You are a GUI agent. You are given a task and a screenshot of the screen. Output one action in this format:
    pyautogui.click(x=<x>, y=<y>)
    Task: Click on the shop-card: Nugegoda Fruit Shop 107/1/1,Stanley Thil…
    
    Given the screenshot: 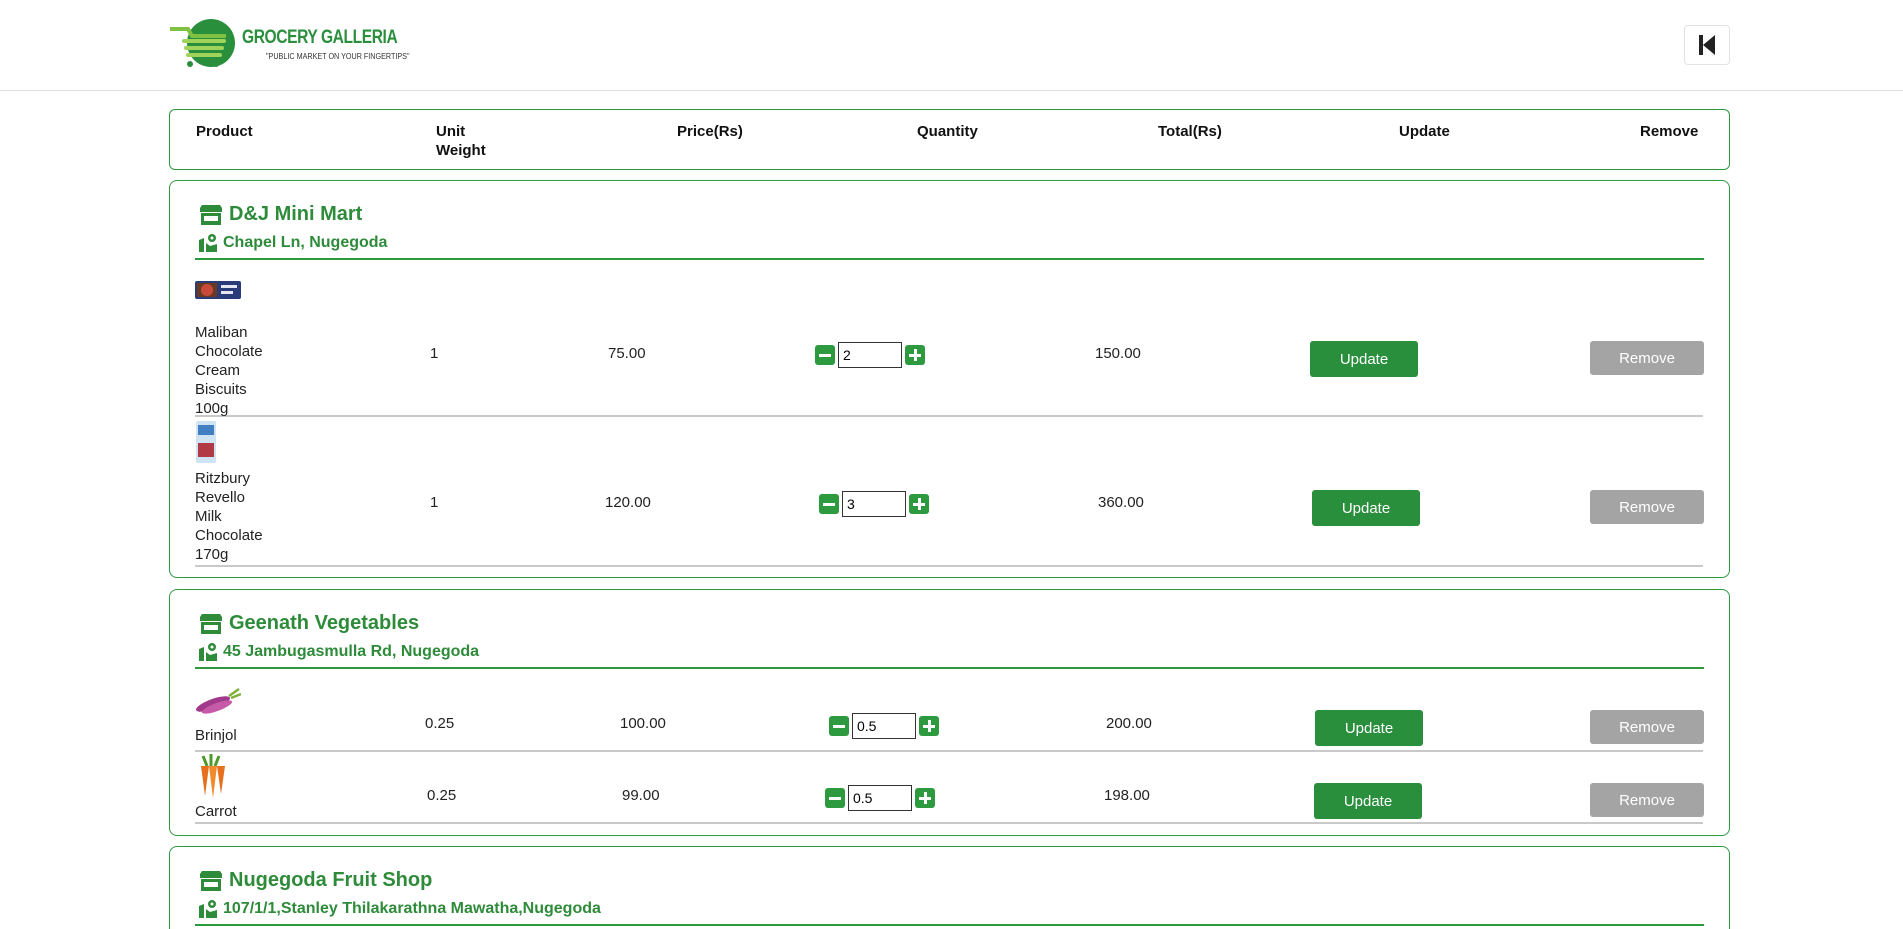 What is the action you would take?
    pyautogui.click(x=949, y=887)
    